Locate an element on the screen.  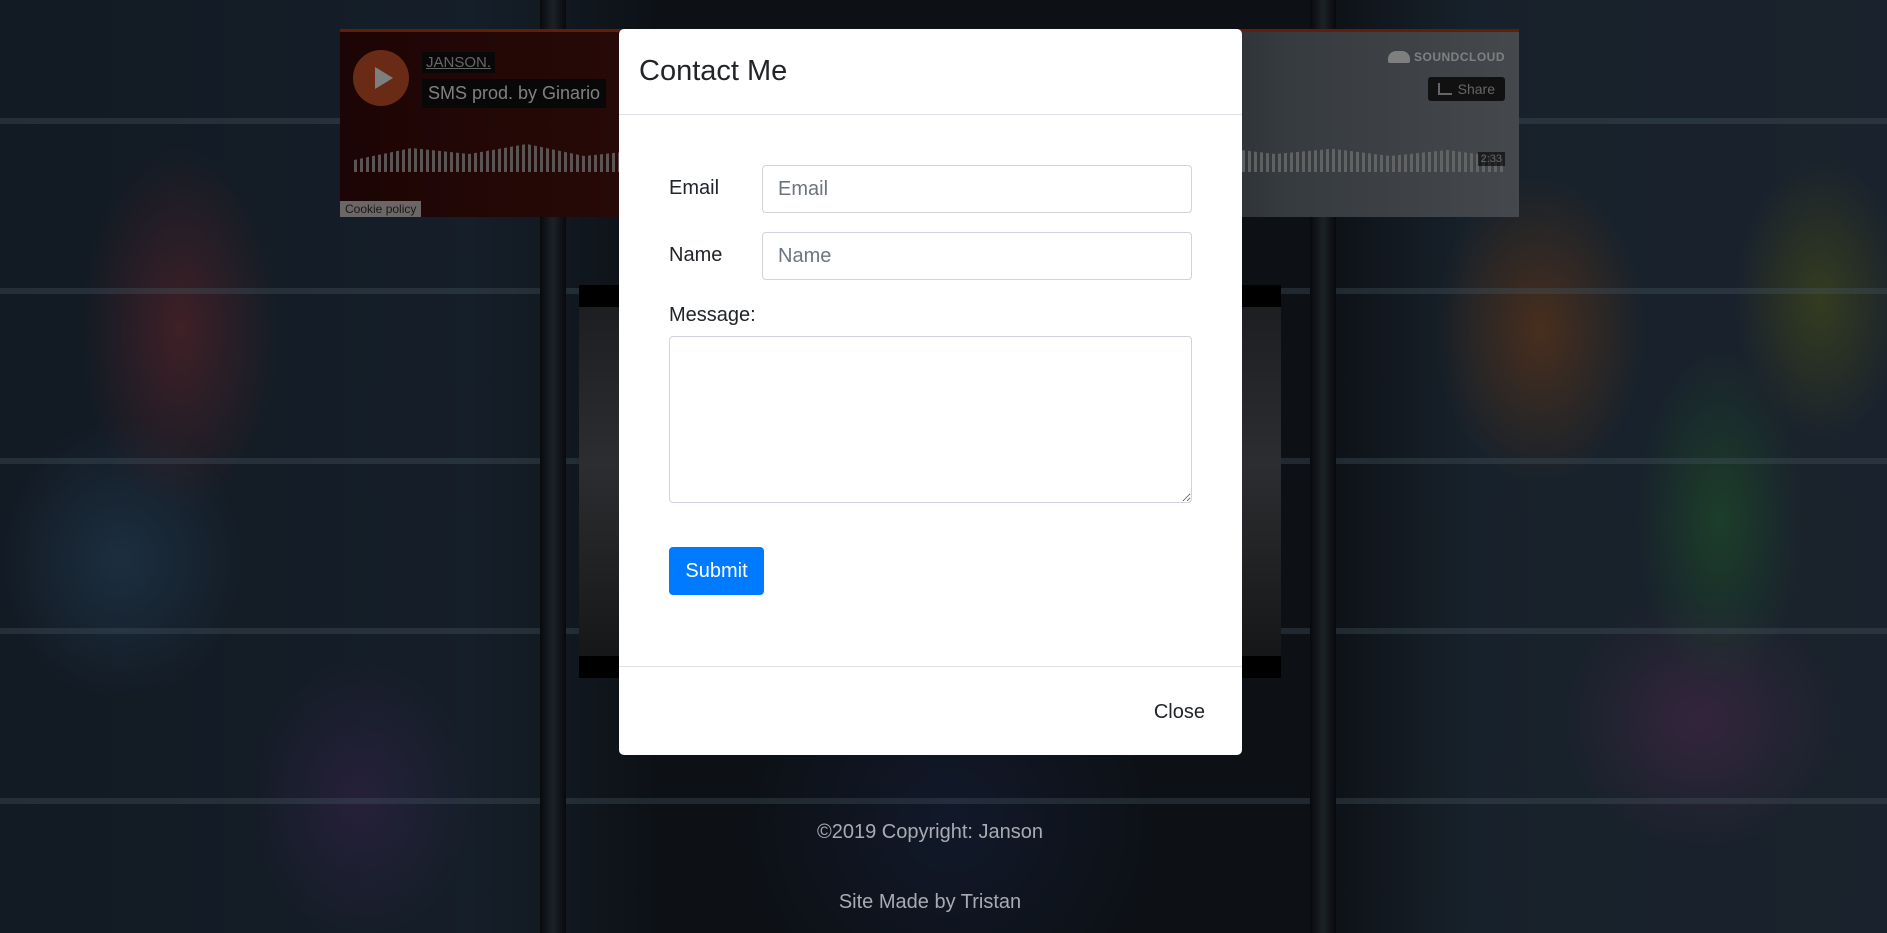
name-label: Name is located at coordinates (696, 255).